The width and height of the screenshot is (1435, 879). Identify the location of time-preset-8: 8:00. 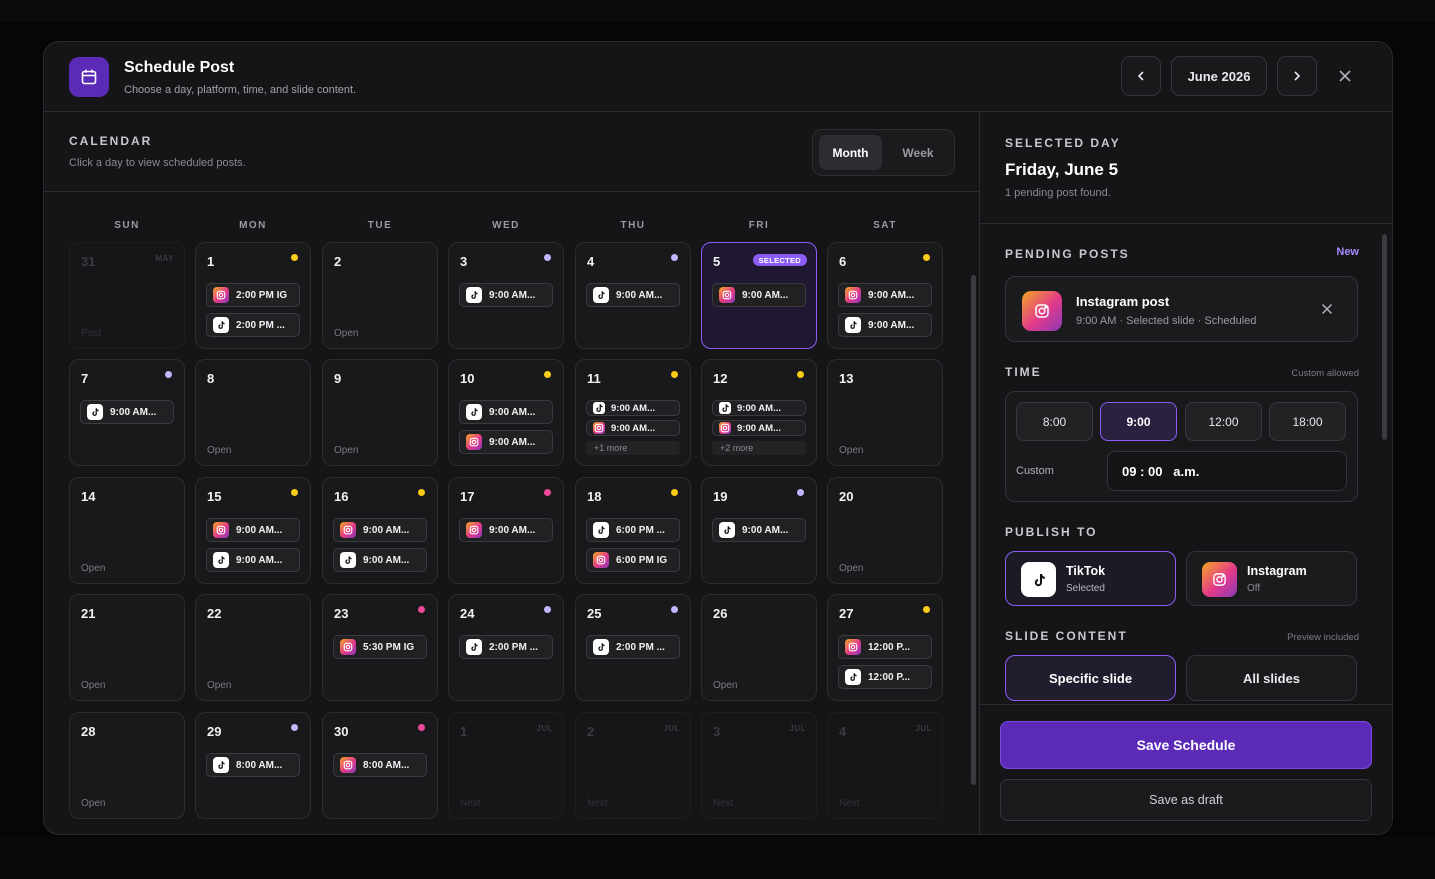
(1054, 421).